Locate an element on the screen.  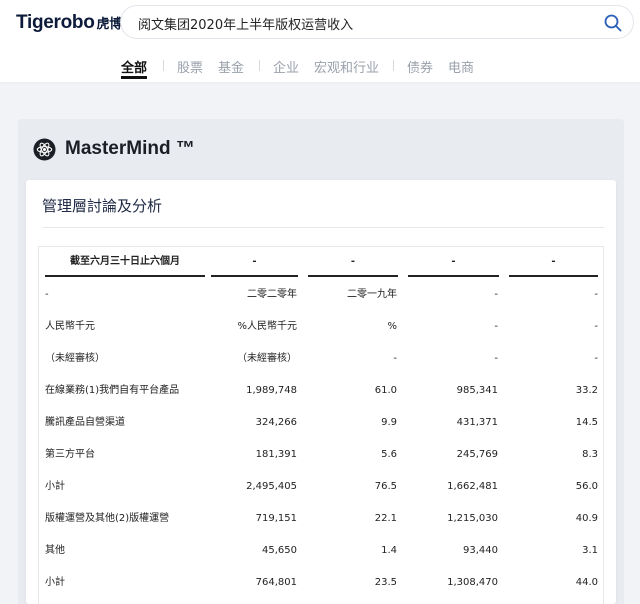
tab-companies: 企业 is located at coordinates (286, 66).